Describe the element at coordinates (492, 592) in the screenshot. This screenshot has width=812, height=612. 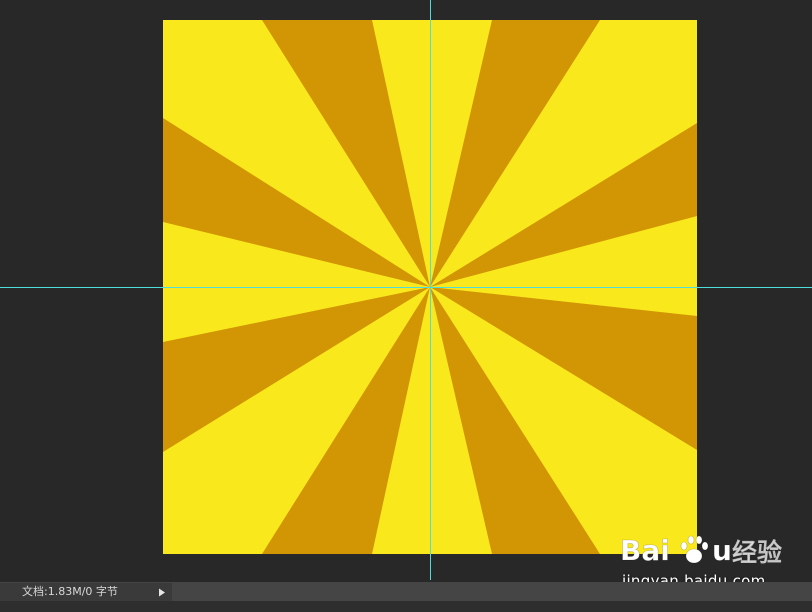
I see `status-bar-scroll-area` at that location.